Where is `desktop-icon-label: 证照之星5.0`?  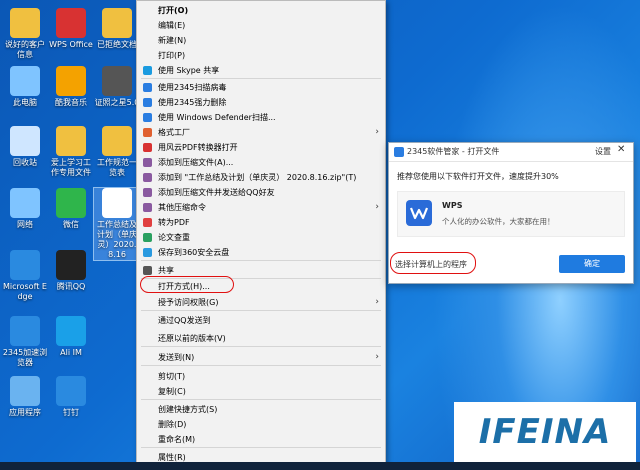
desktop-icon-label: 证照之星5.0 is located at coordinates (117, 102).